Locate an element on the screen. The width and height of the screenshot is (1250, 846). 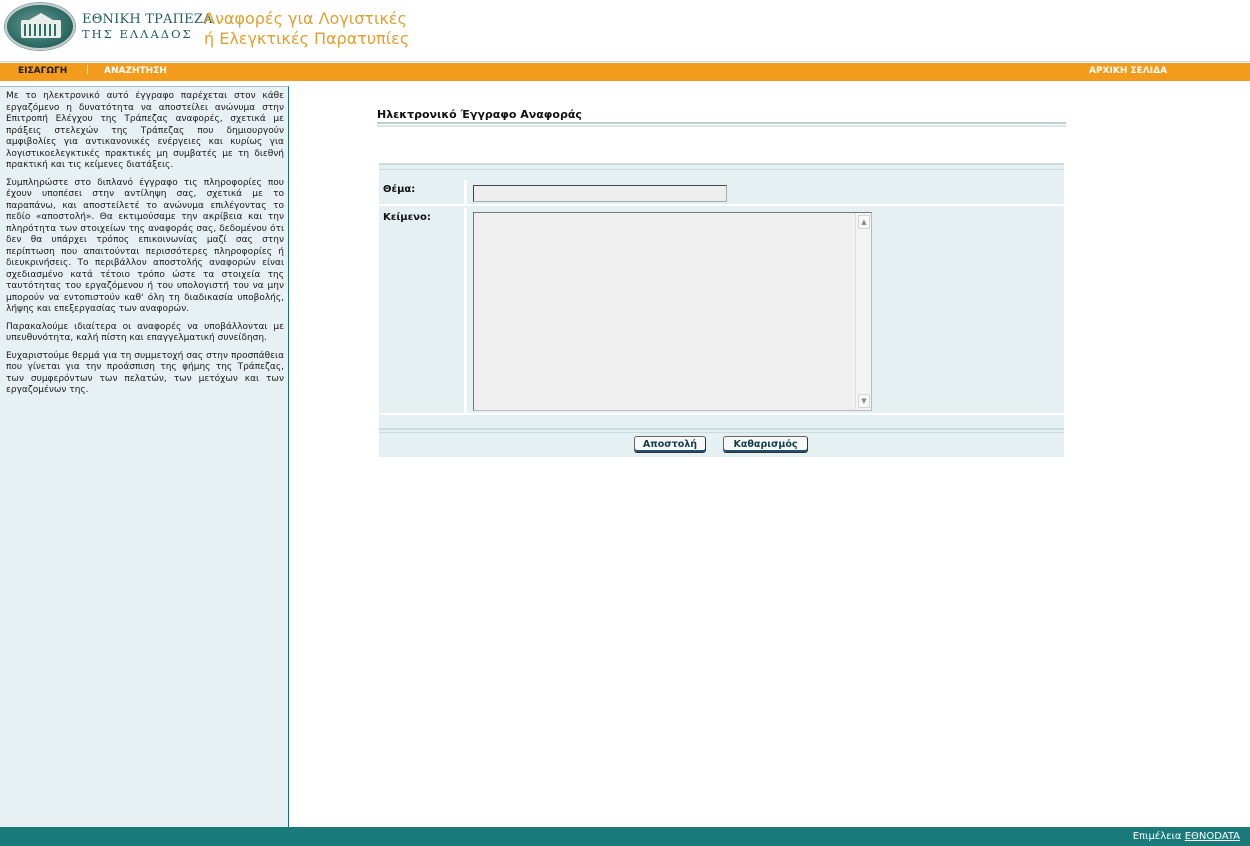
form-top-divider is located at coordinates (721, 171).